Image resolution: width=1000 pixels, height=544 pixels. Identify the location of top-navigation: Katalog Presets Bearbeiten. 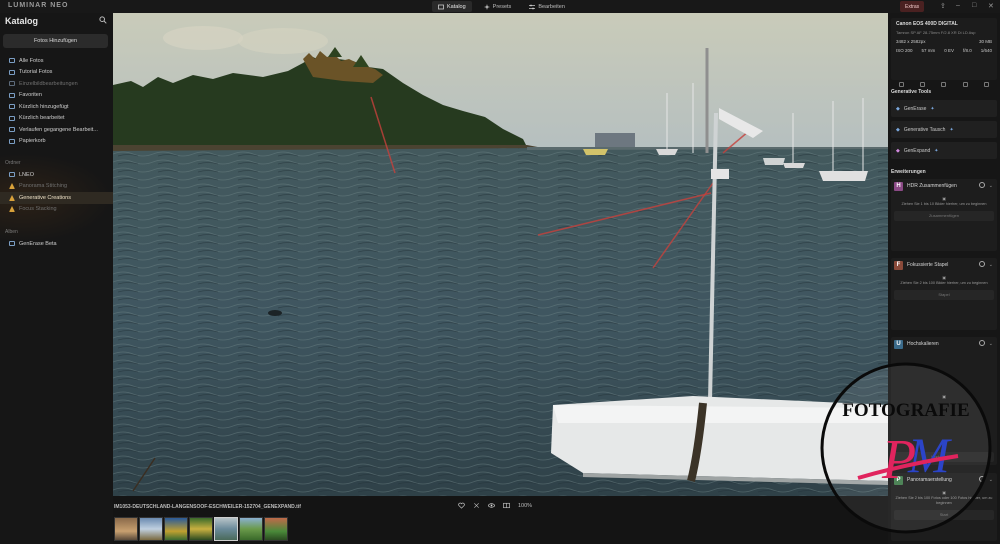
(501, 6).